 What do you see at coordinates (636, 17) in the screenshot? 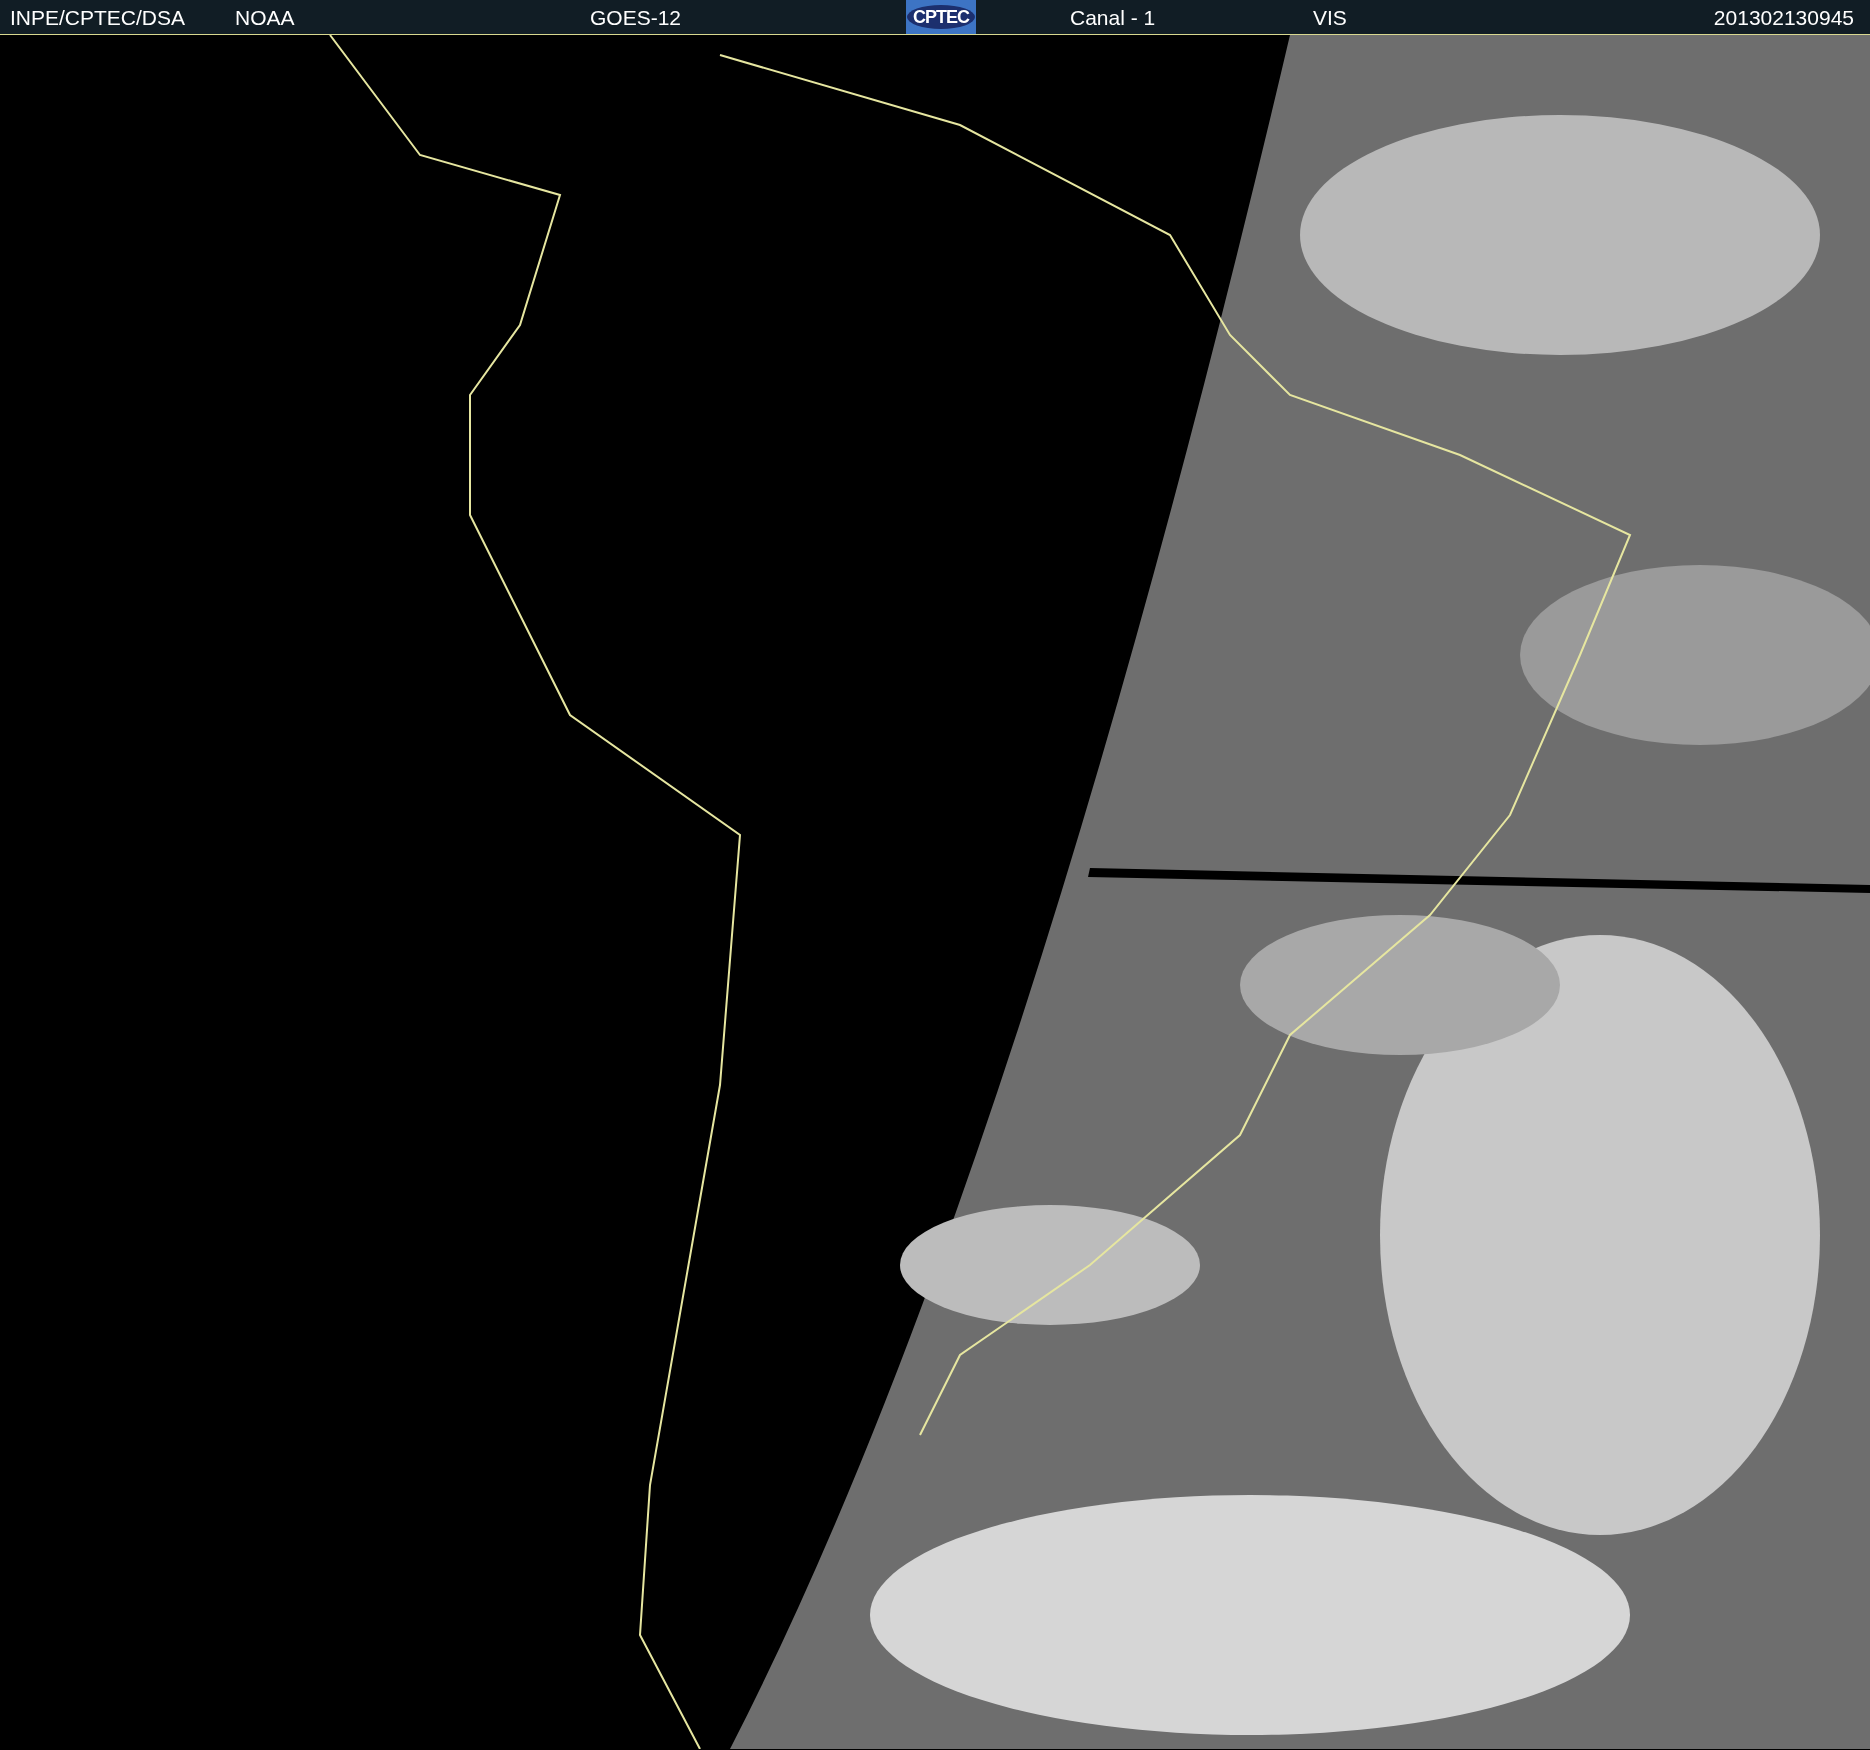
I see `header-label: GOES-12` at bounding box center [636, 17].